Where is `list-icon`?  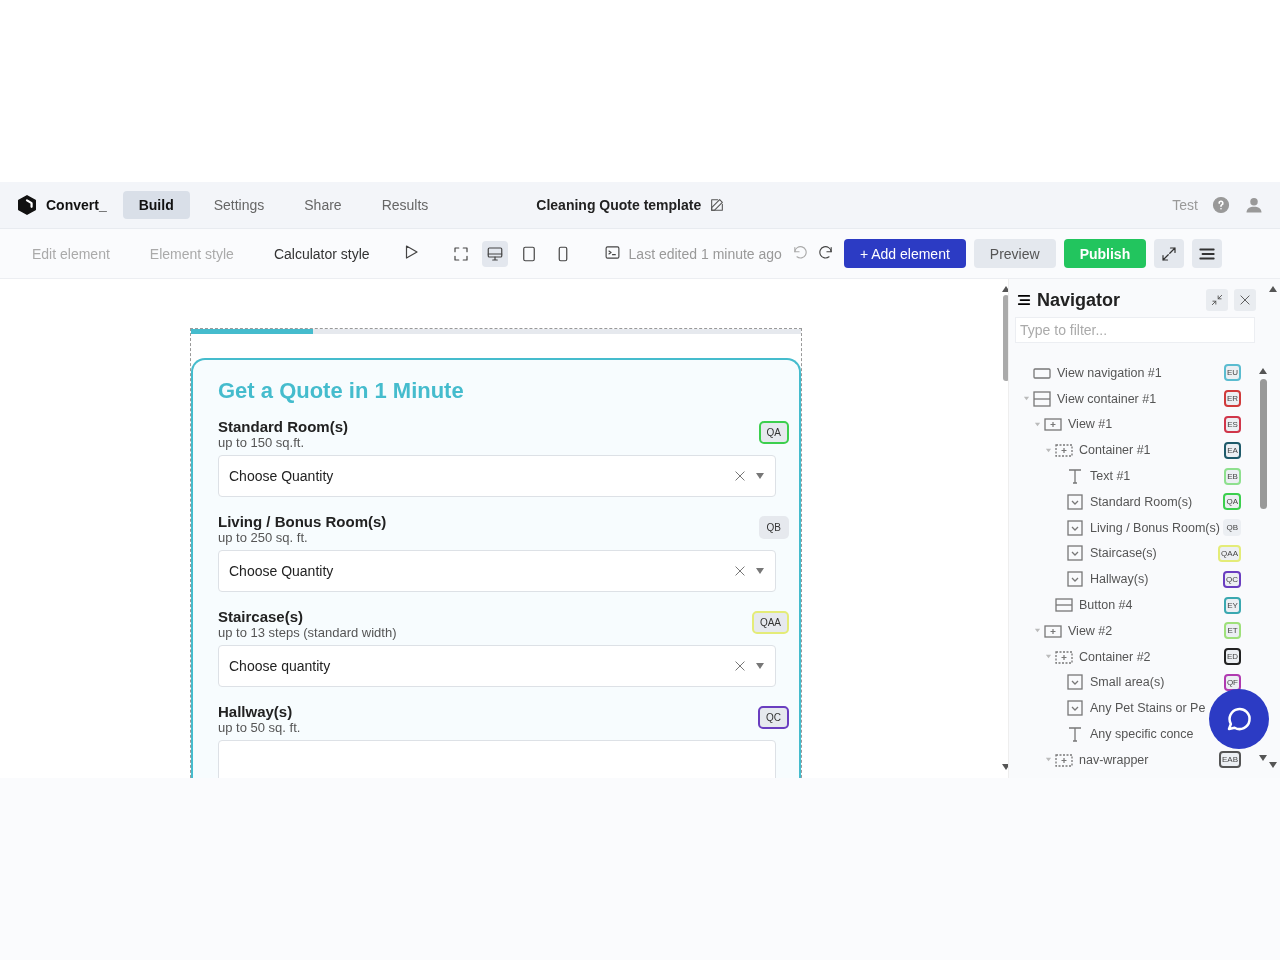 list-icon is located at coordinates (1024, 300).